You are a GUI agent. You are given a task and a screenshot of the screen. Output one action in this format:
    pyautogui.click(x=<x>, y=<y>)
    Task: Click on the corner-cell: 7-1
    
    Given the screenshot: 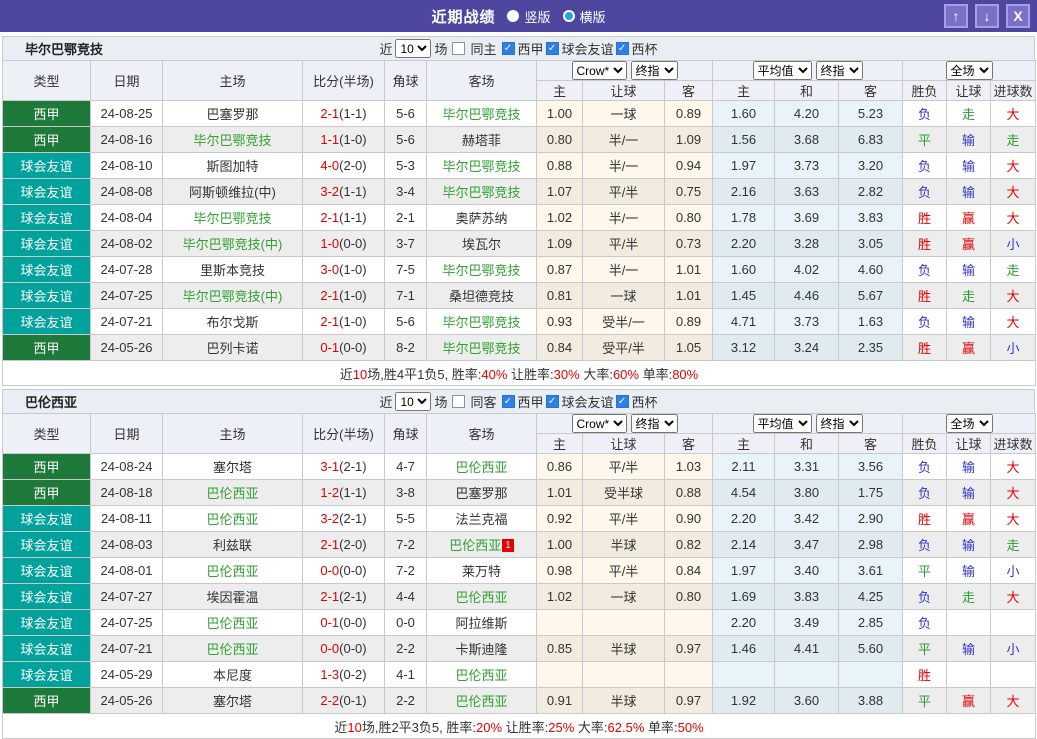 What is the action you would take?
    pyautogui.click(x=405, y=295)
    